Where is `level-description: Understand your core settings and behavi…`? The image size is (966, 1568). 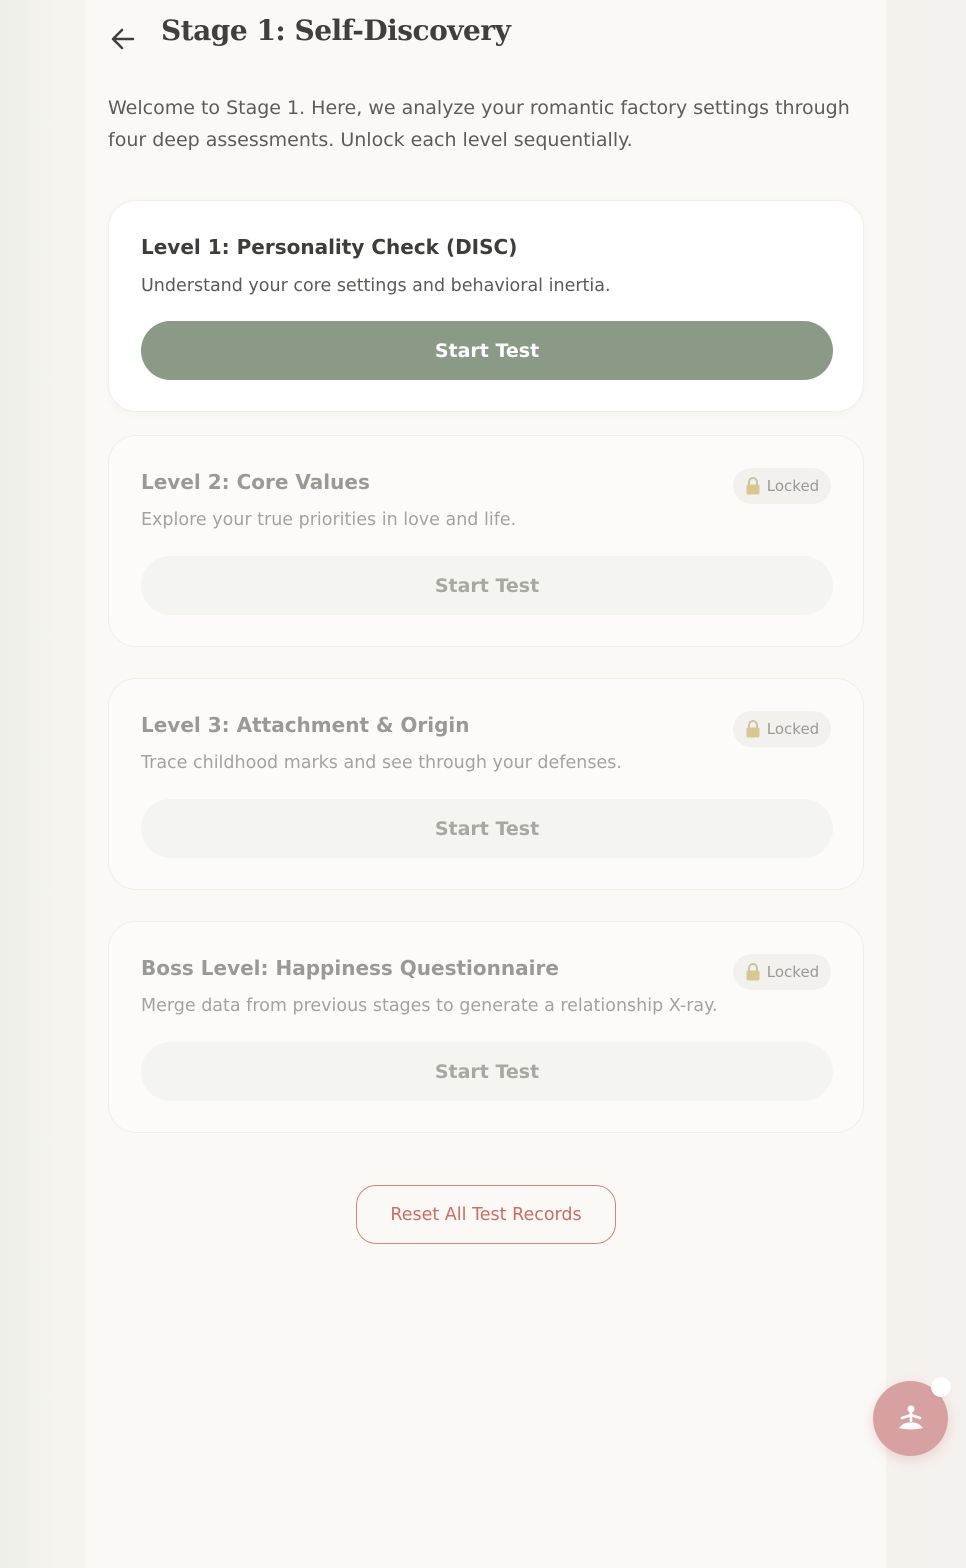 level-description: Understand your core settings and behavi… is located at coordinates (376, 286).